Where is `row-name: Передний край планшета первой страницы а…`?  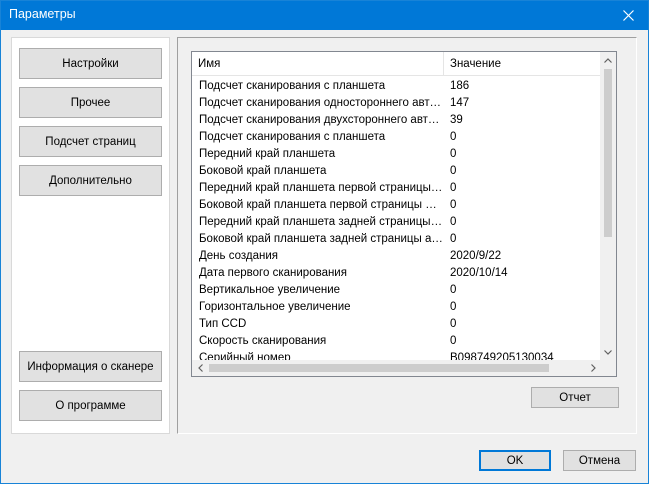
row-name: Передний край планшета первой страницы а… is located at coordinates (321, 188).